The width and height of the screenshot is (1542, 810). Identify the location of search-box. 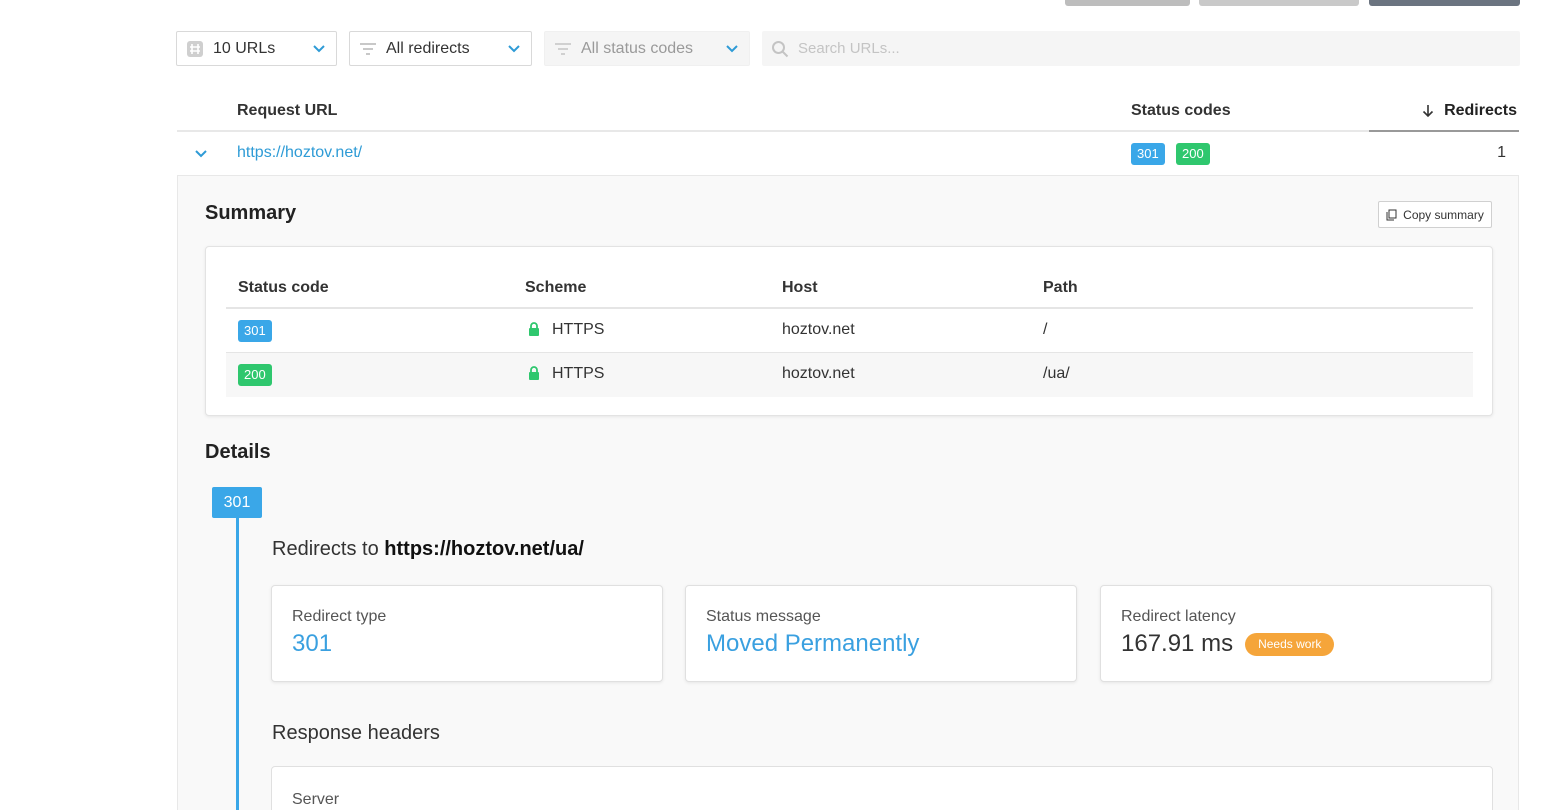
(1141, 48).